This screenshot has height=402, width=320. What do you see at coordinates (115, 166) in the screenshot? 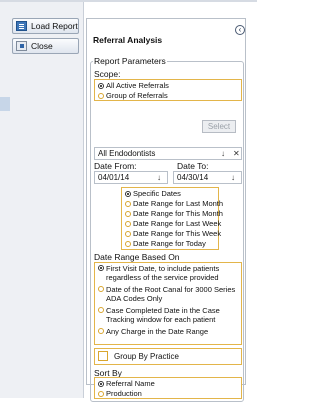
I see `date-from-label: Date From:` at bounding box center [115, 166].